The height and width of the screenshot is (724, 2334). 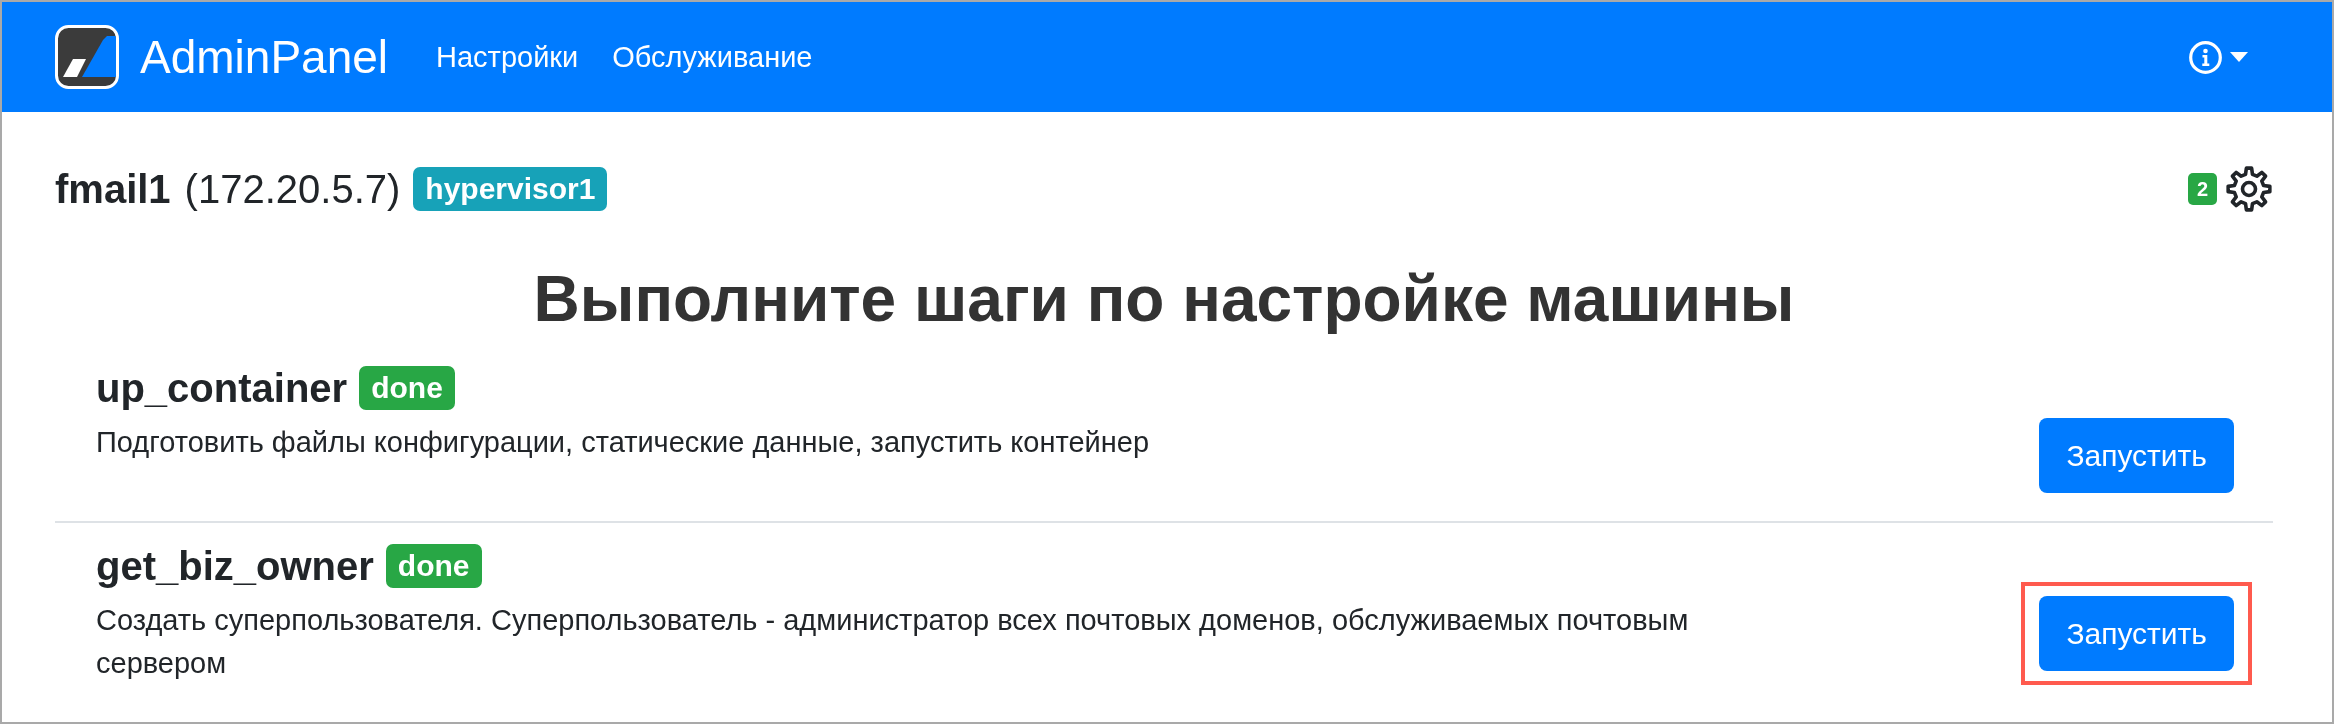 I want to click on step-description: Подготовить файлы конфигурации, статические данные, запустить контейнер, so click(x=623, y=442).